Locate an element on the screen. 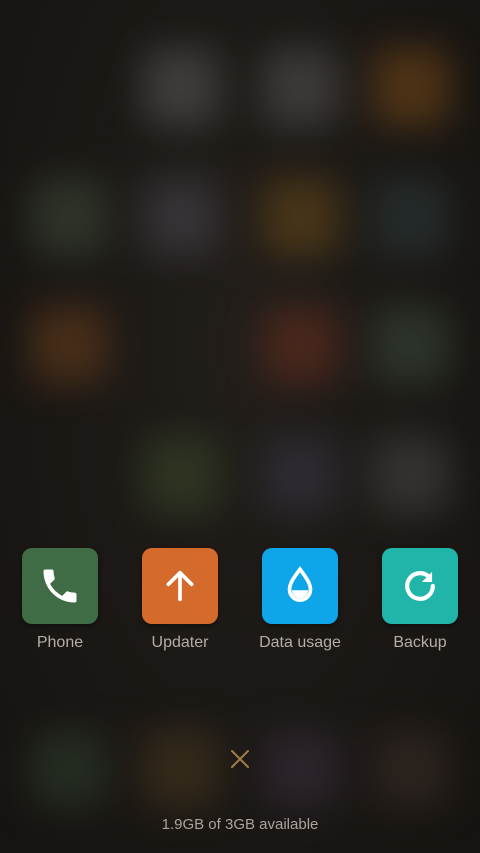 The height and width of the screenshot is (853, 480). close-icon is located at coordinates (240, 759).